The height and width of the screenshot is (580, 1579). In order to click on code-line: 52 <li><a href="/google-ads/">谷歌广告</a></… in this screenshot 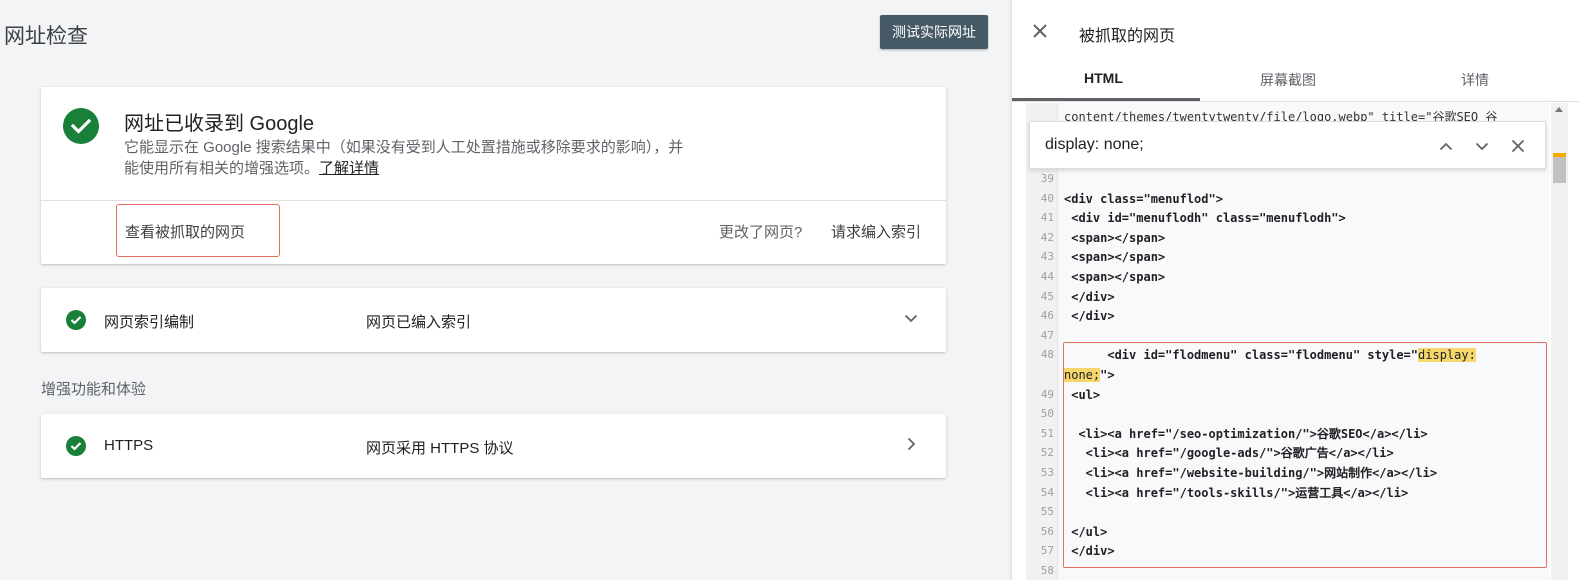, I will do `click(1288, 453)`.